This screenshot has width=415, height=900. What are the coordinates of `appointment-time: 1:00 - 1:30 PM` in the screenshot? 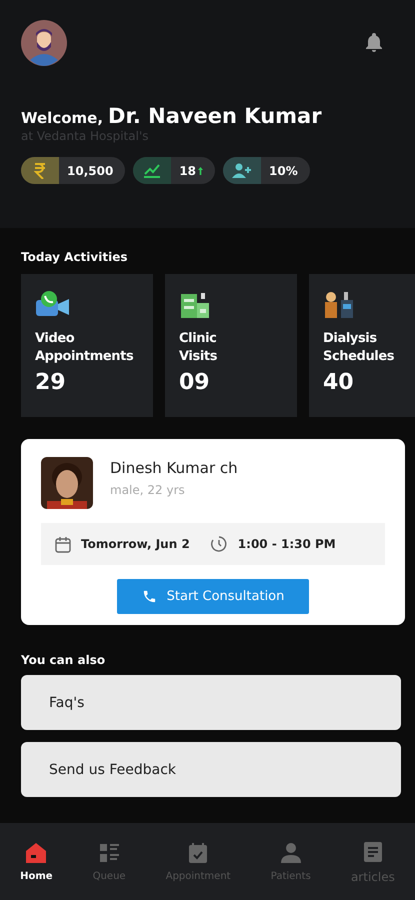 It's located at (287, 544).